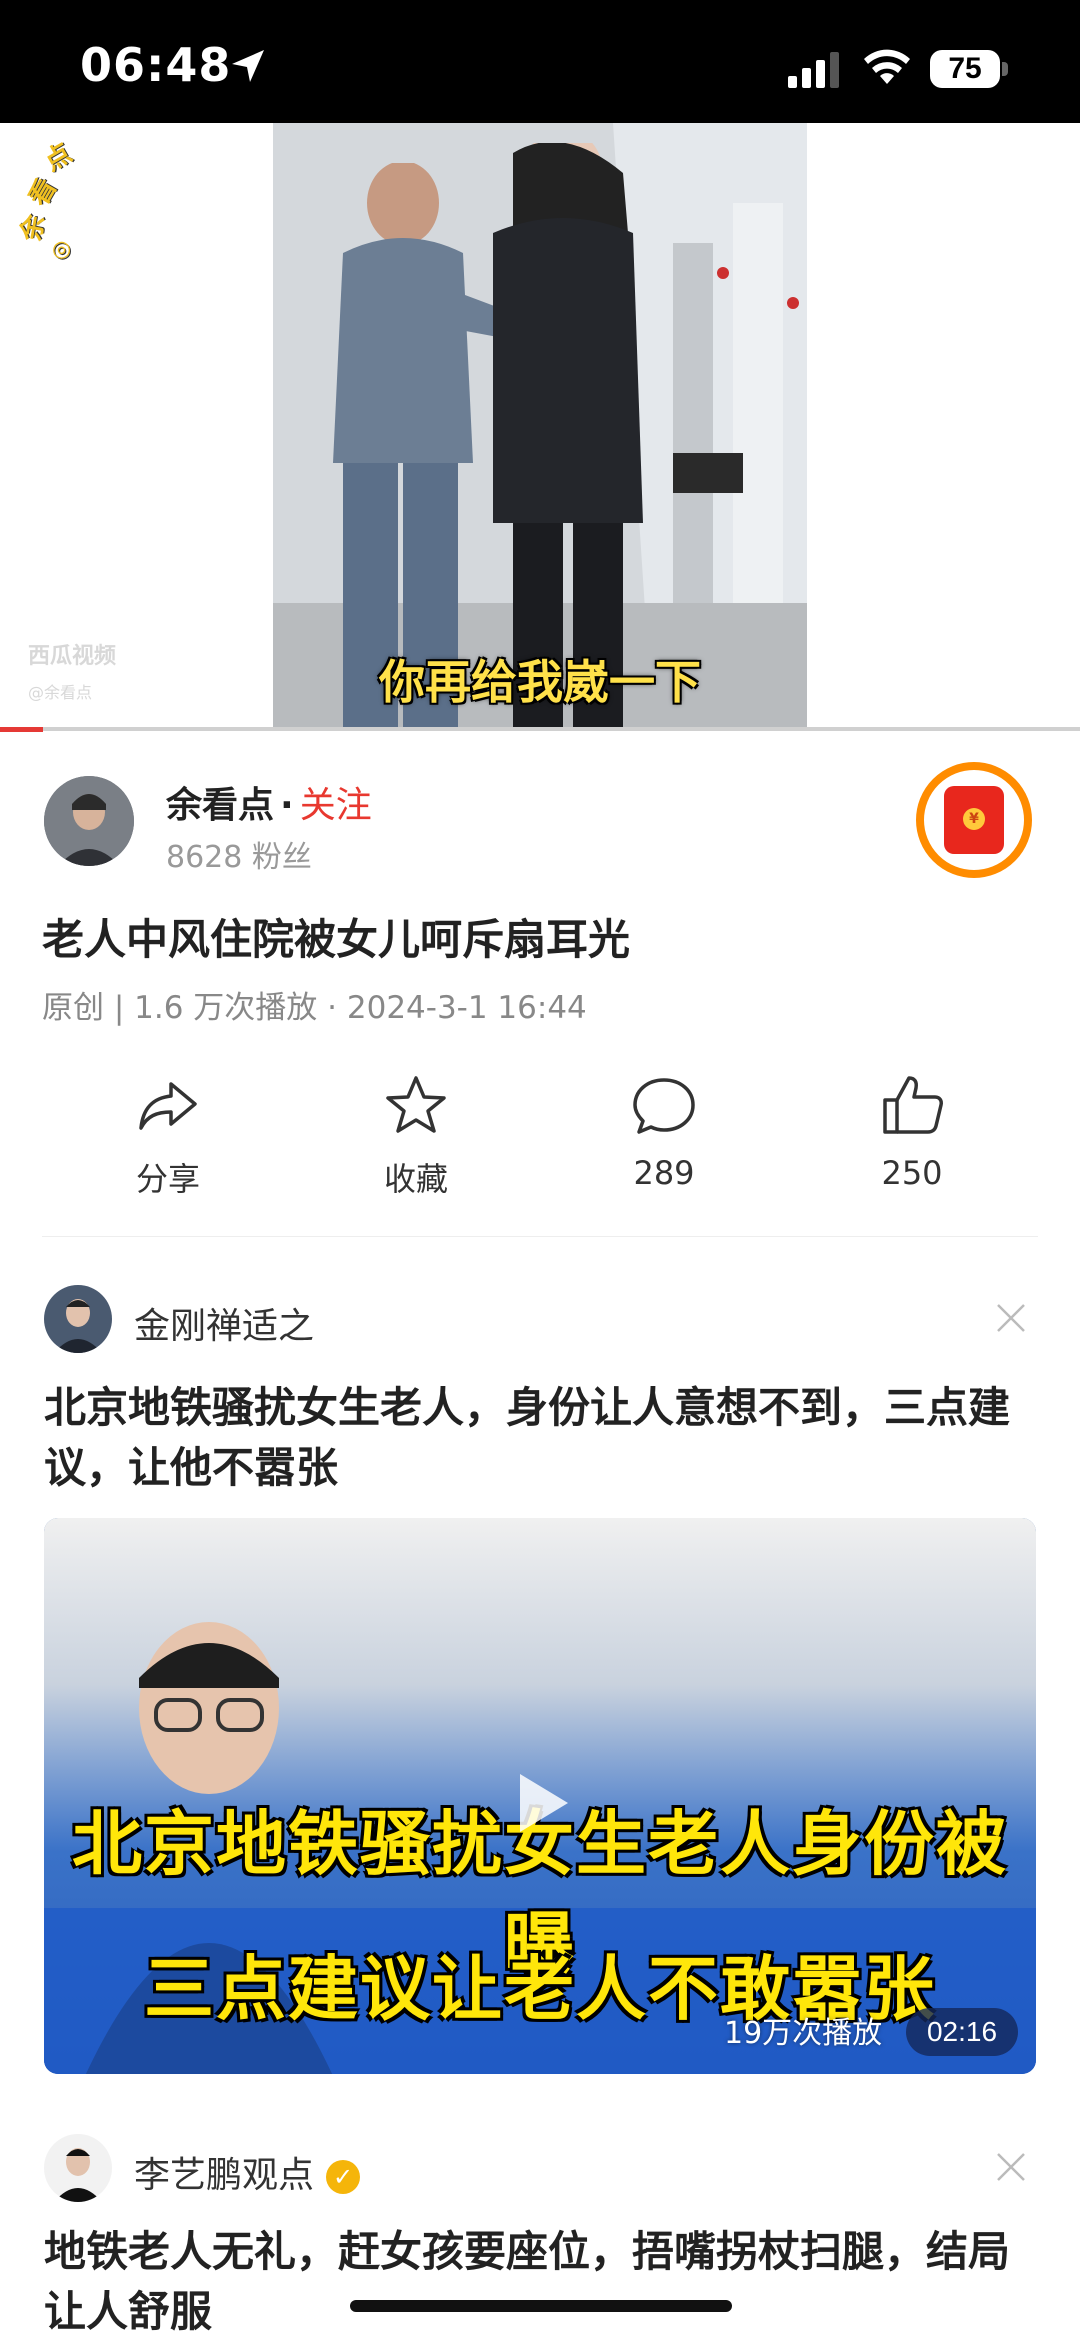 This screenshot has width=1080, height=2337. I want to click on video-progress-fill, so click(21, 729).